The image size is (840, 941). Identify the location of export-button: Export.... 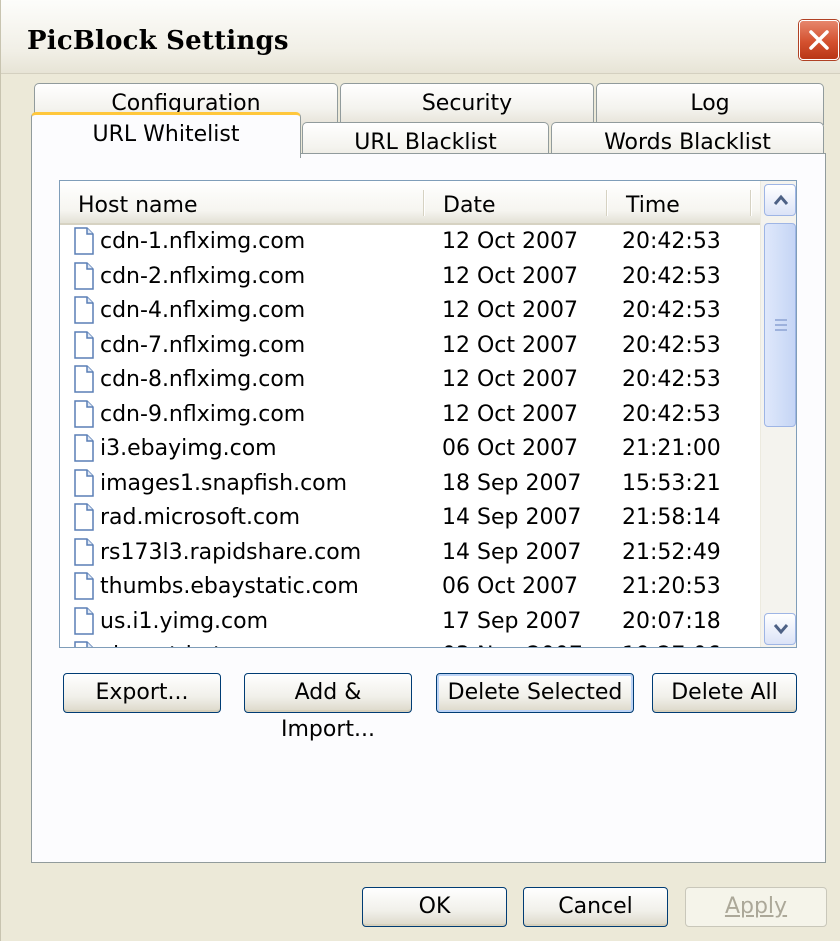
(142, 693).